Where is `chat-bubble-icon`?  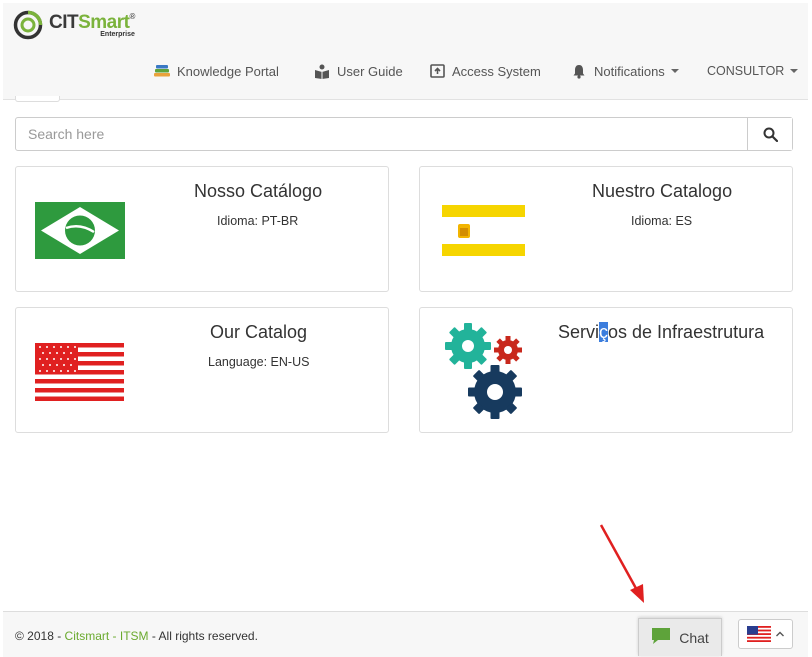
chat-bubble-icon is located at coordinates (661, 637).